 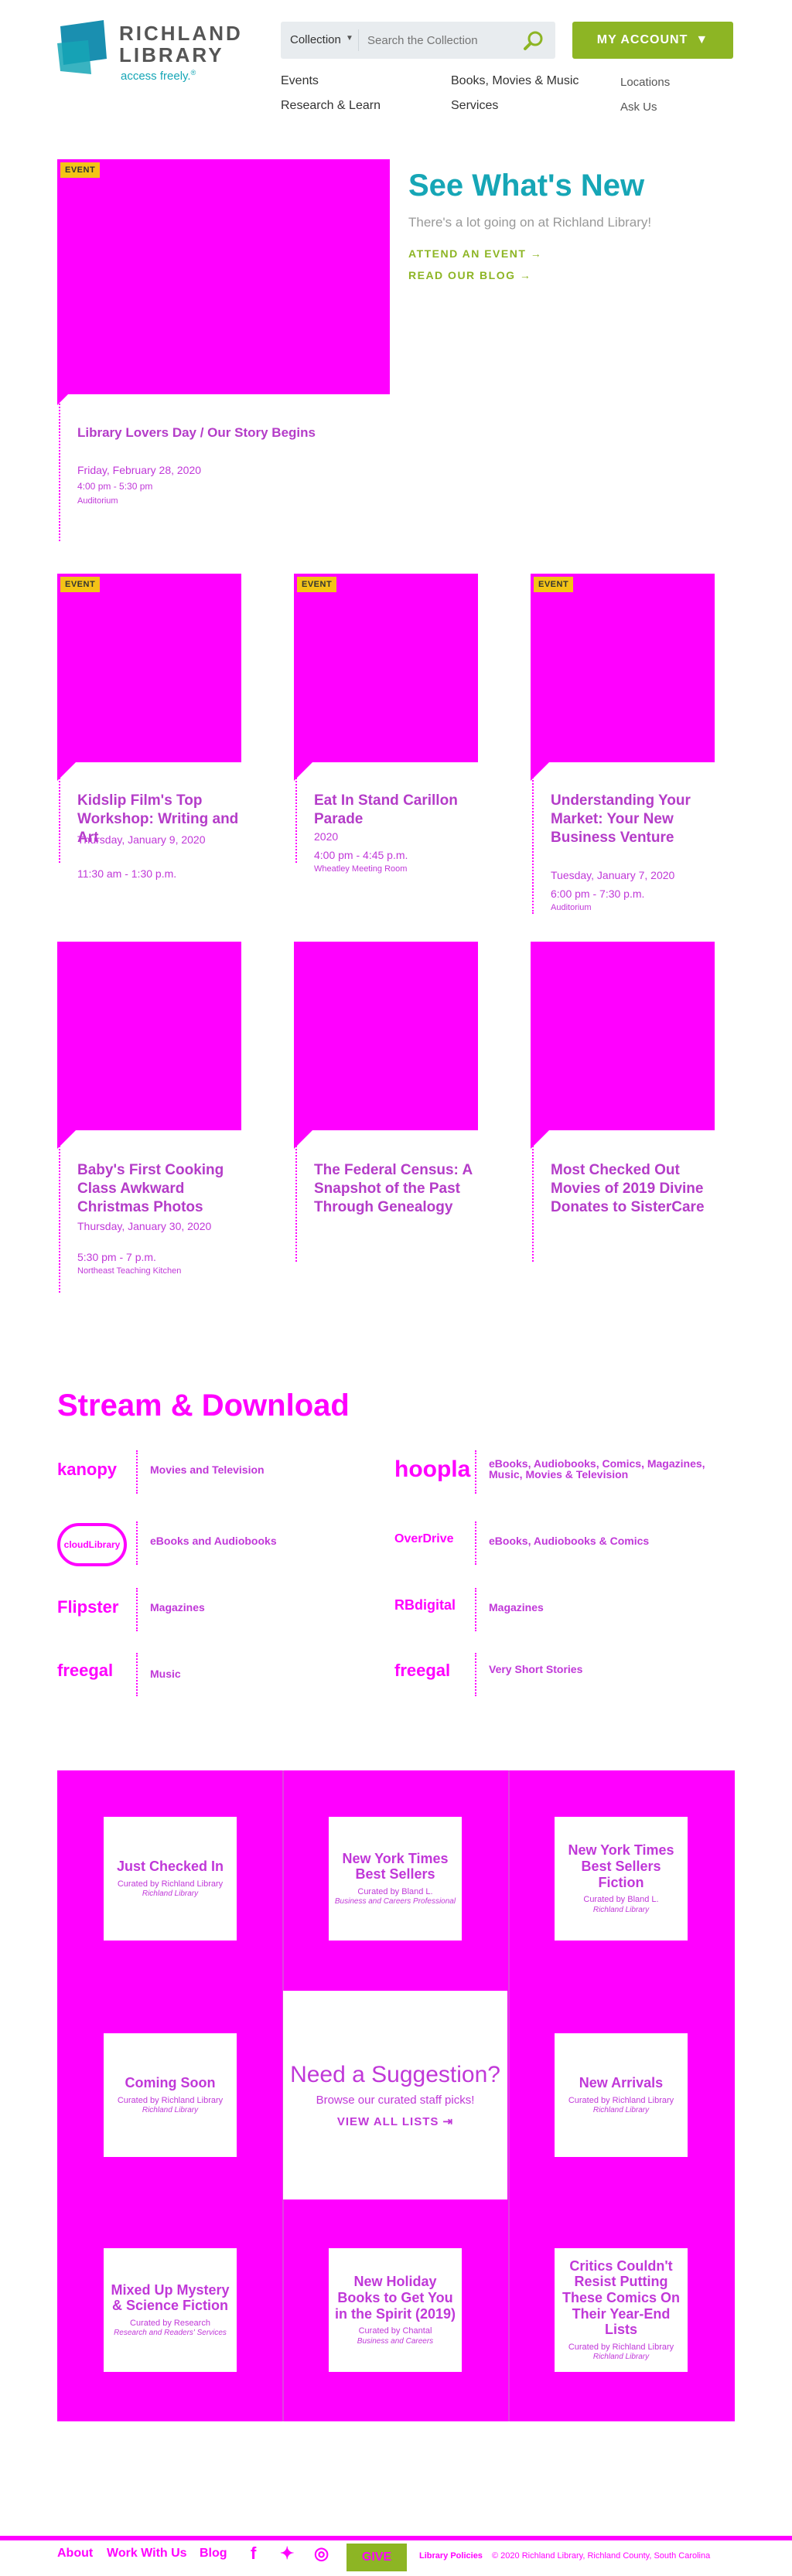 What do you see at coordinates (80, 170) in the screenshot?
I see `featured-badge: EVENT` at bounding box center [80, 170].